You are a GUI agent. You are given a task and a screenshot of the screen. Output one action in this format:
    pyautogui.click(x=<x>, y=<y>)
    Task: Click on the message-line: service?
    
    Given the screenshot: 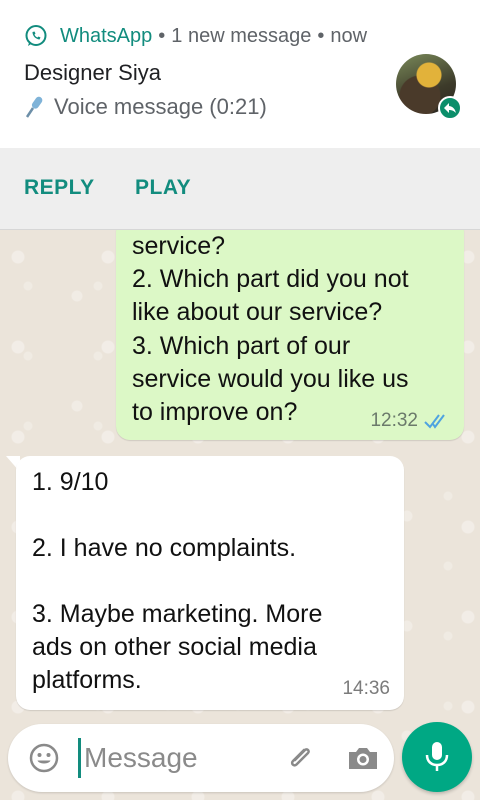 What is the action you would take?
    pyautogui.click(x=179, y=246)
    